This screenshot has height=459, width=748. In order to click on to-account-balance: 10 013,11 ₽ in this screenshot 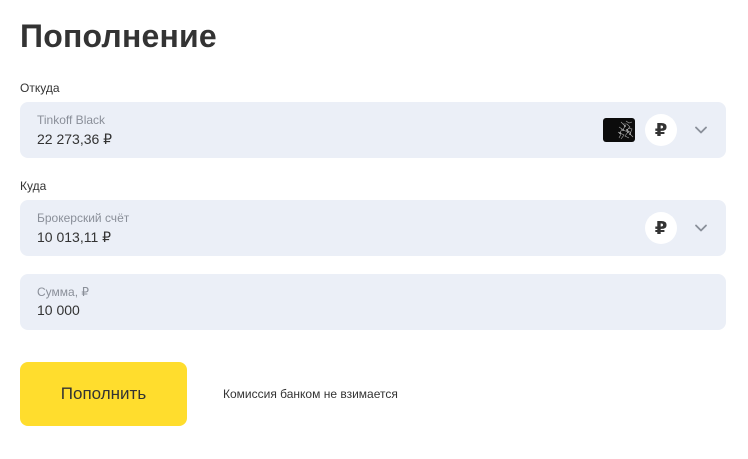, I will do `click(74, 237)`.